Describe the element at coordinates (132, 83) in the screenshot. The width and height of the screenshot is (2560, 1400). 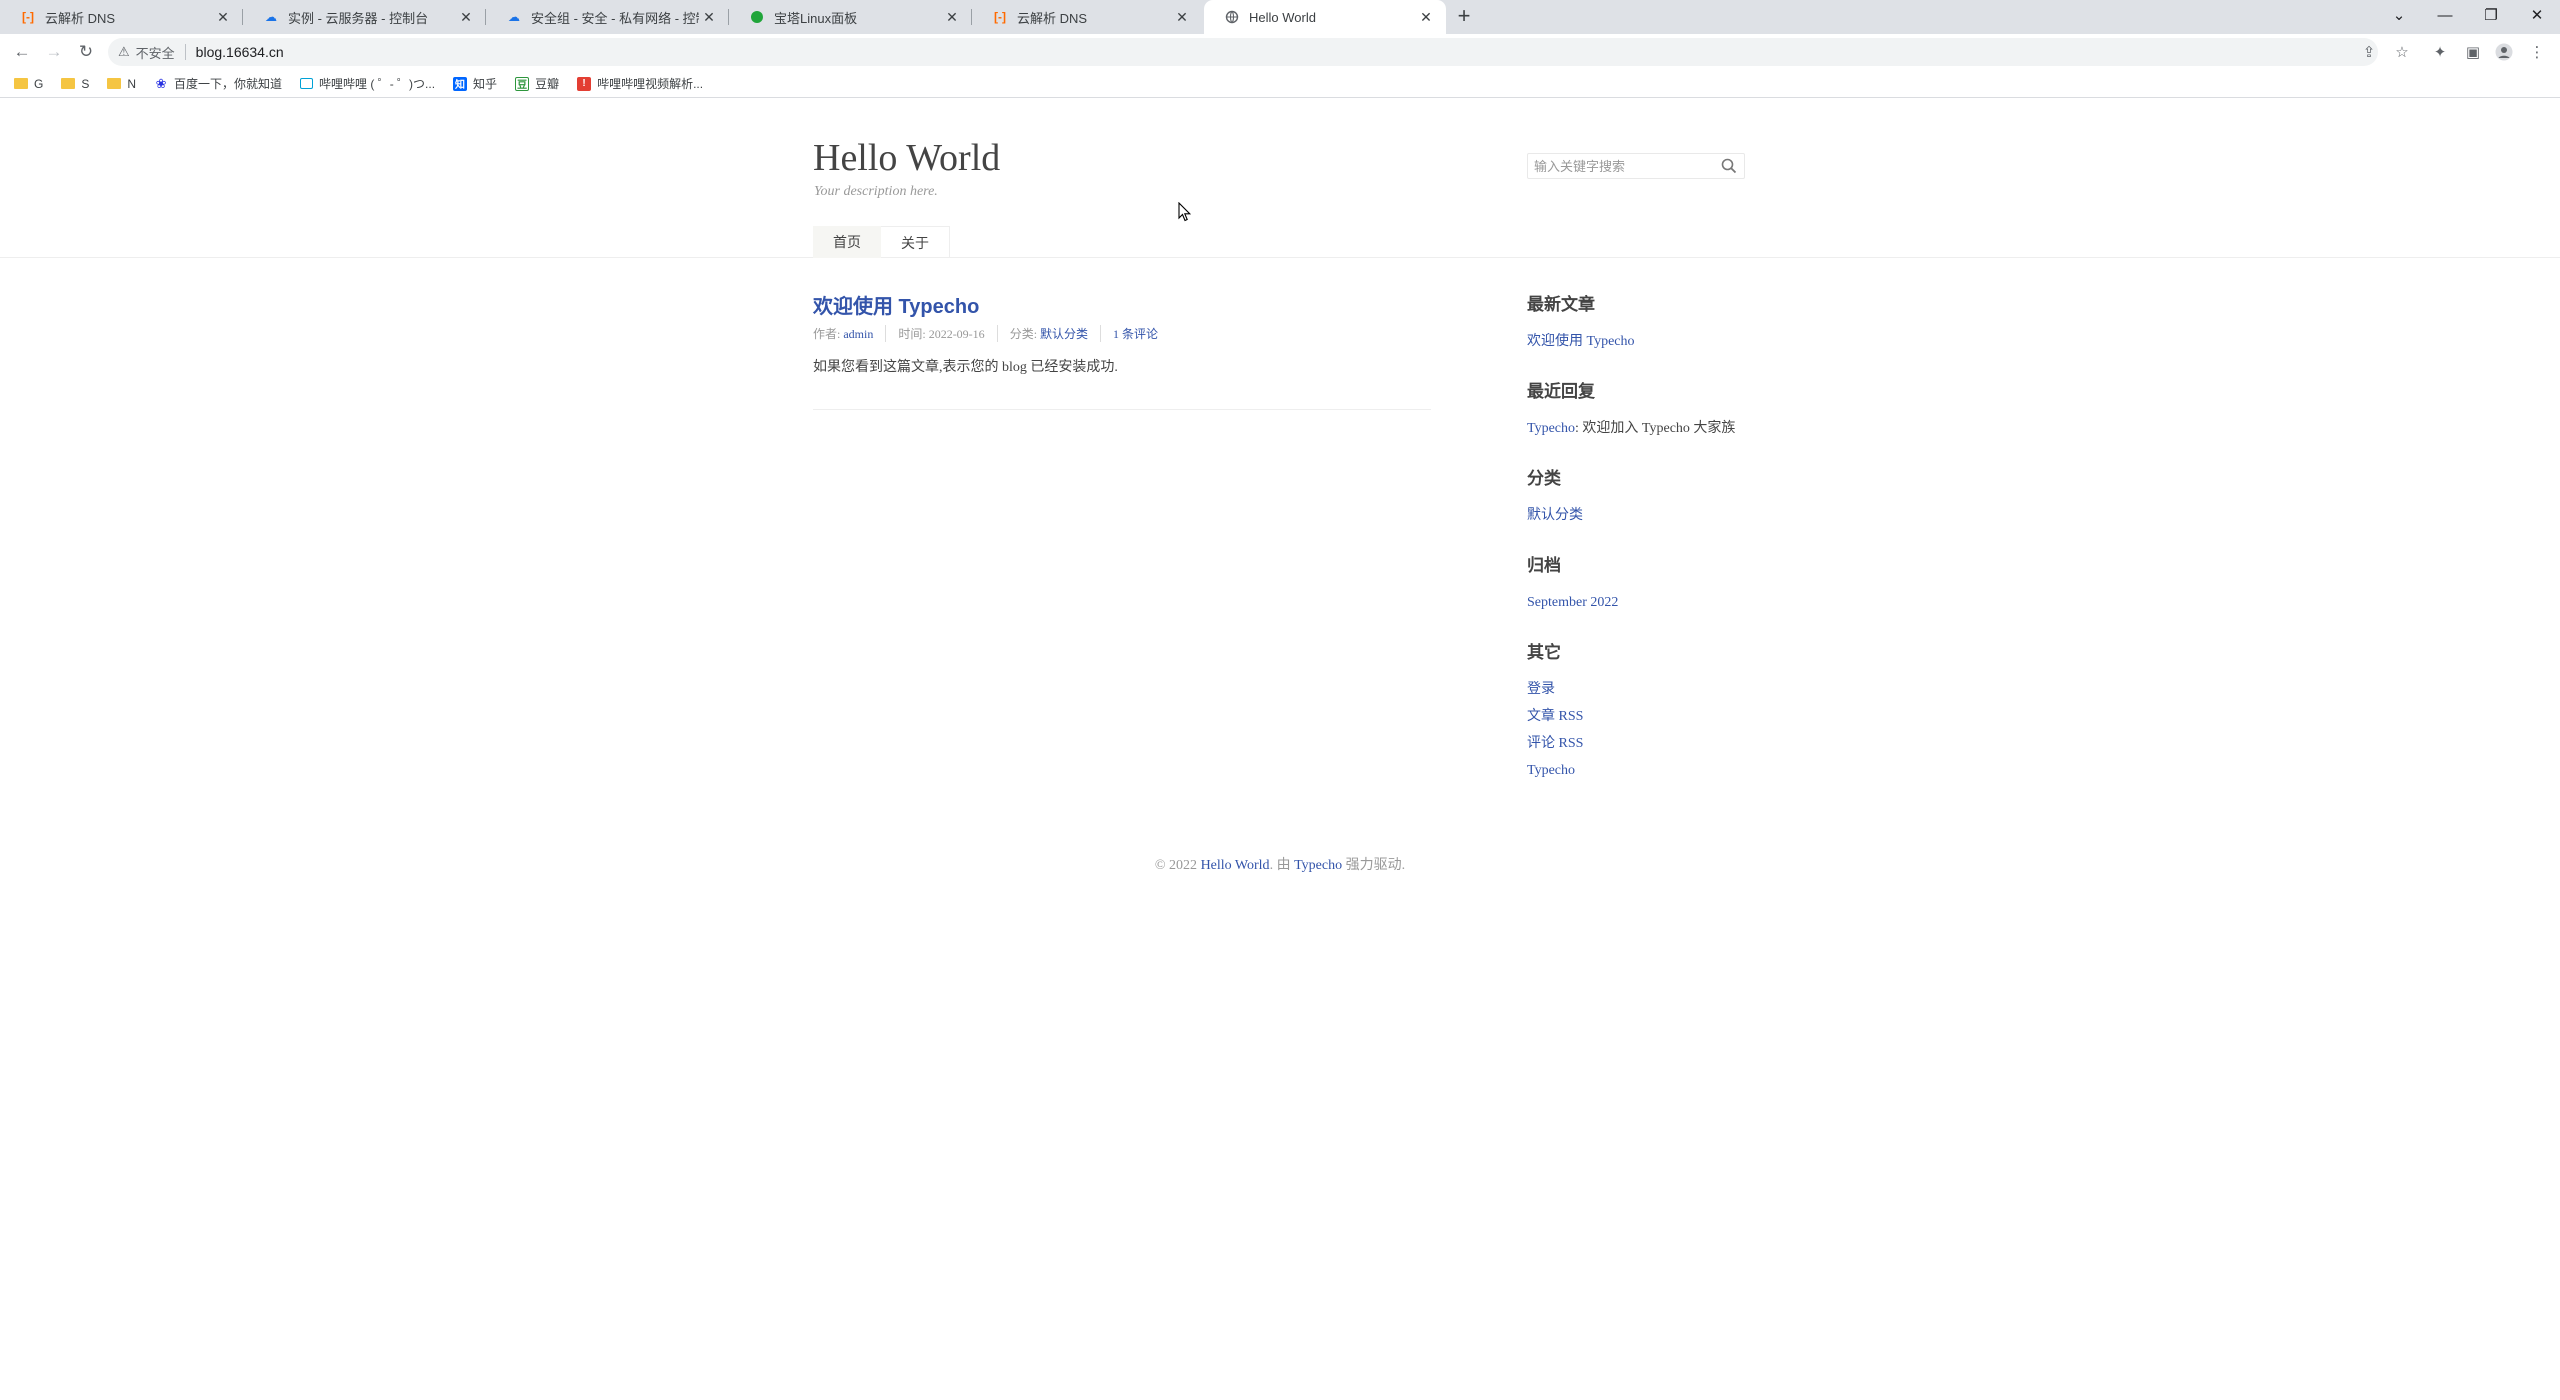
I see `bookmark-label: N` at that location.